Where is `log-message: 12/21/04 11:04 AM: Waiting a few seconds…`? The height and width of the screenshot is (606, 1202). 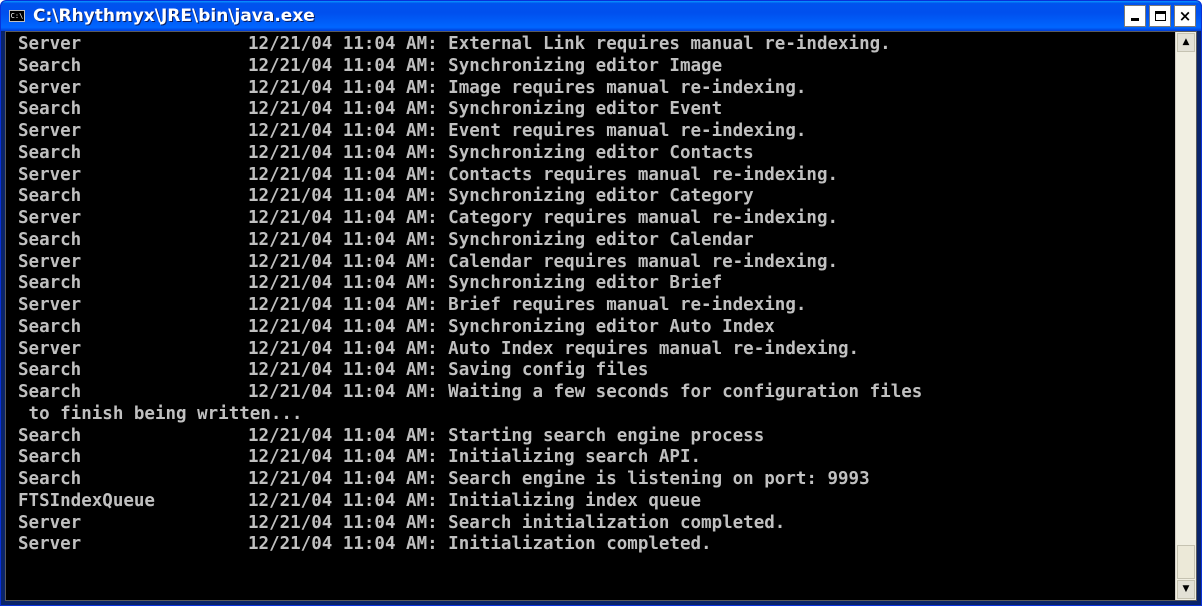
log-message: 12/21/04 11:04 AM: Waiting a few seconds… is located at coordinates (585, 392).